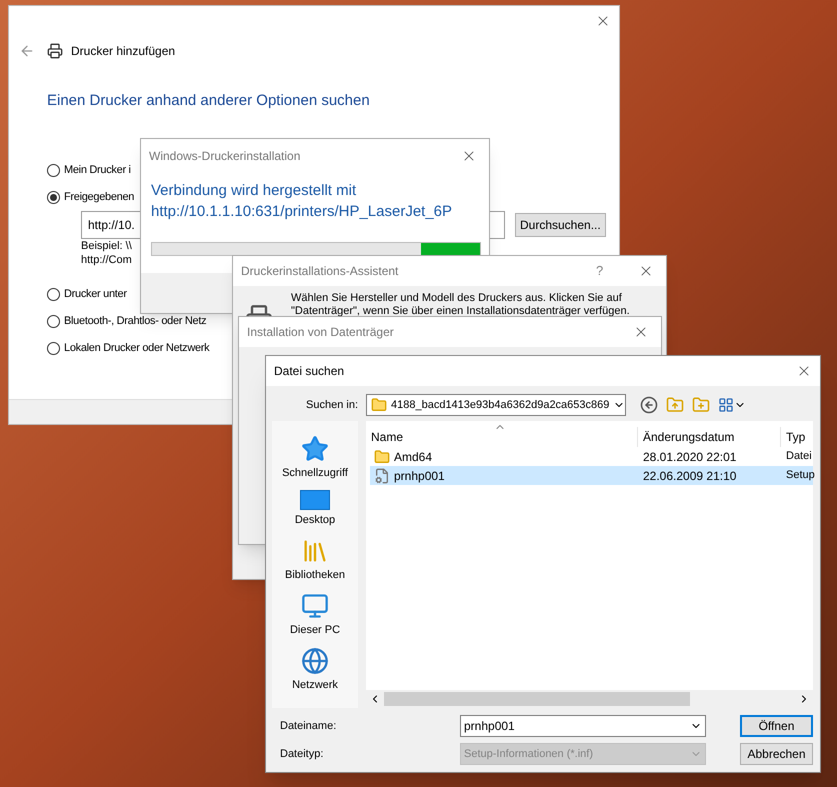 The width and height of the screenshot is (837, 787). I want to click on filetype-label: Dateityp:, so click(302, 754).